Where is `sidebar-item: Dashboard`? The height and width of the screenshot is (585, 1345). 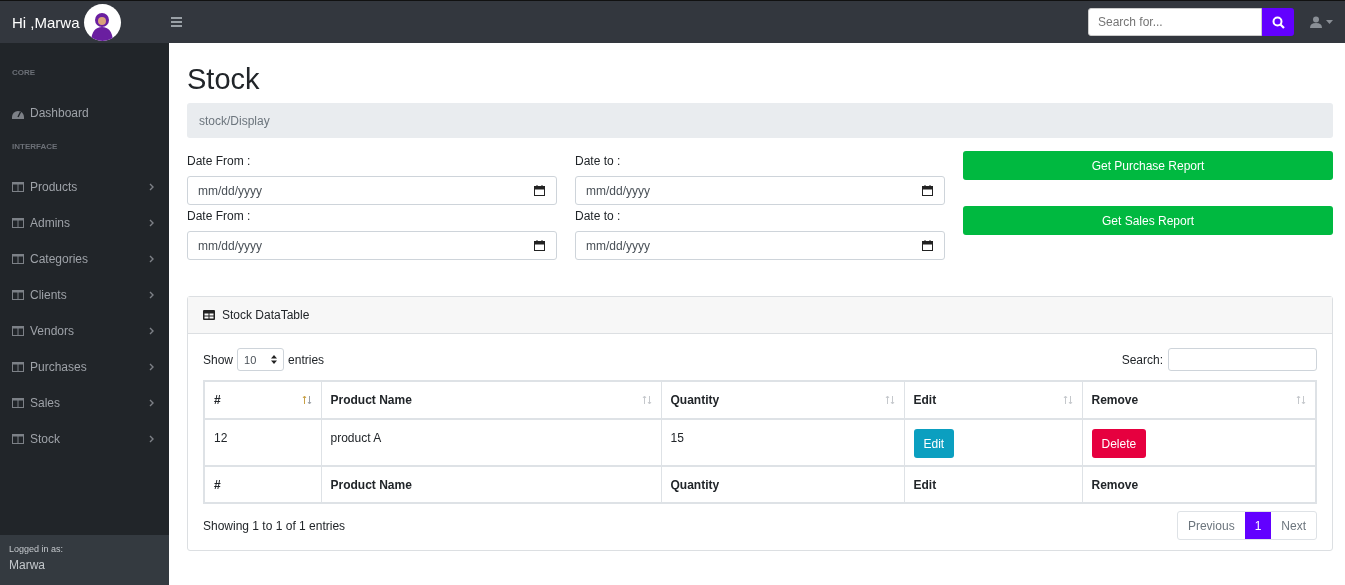
sidebar-item: Dashboard is located at coordinates (84, 113).